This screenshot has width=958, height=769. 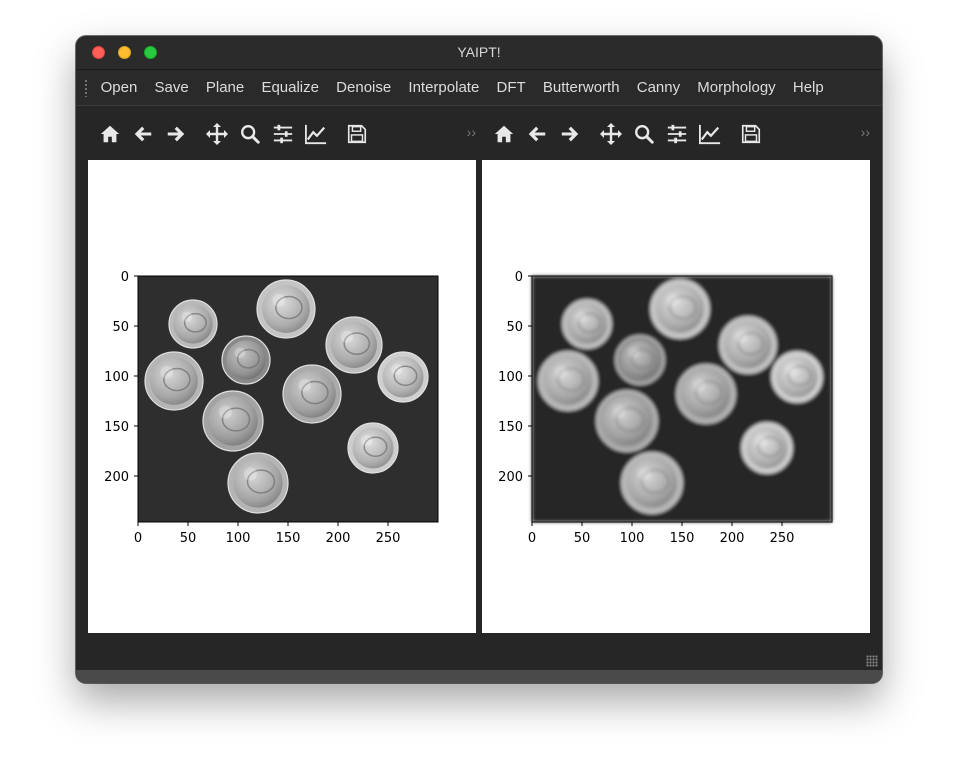 I want to click on menu-grip-handle, so click(x=86, y=88).